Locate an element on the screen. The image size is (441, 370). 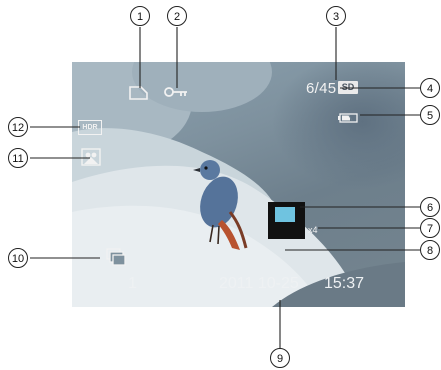
callout-2: 2 is located at coordinates (177, 16).